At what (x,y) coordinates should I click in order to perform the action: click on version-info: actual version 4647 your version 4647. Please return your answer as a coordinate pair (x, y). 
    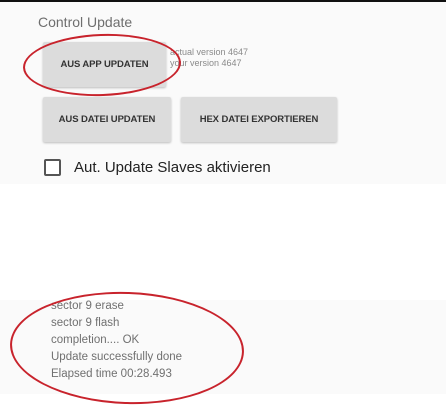
    Looking at the image, I should click on (209, 58).